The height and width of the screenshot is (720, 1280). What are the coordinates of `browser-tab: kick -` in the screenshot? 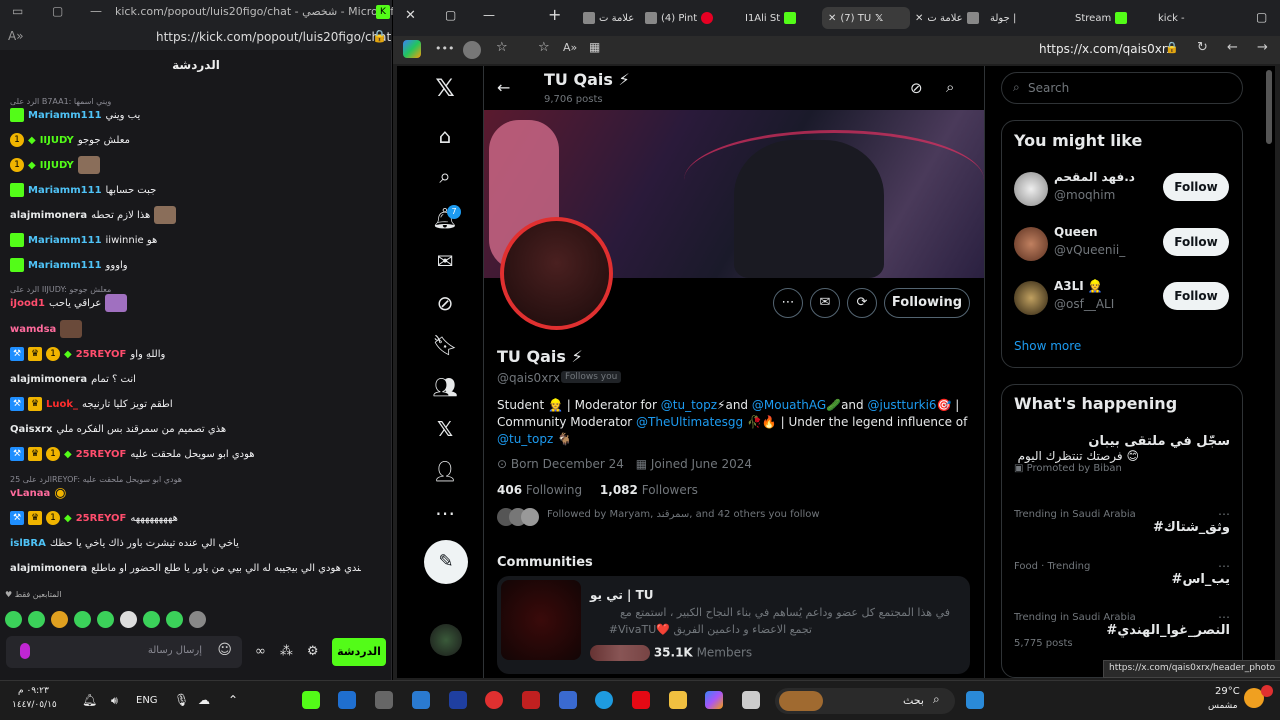 It's located at (1188, 18).